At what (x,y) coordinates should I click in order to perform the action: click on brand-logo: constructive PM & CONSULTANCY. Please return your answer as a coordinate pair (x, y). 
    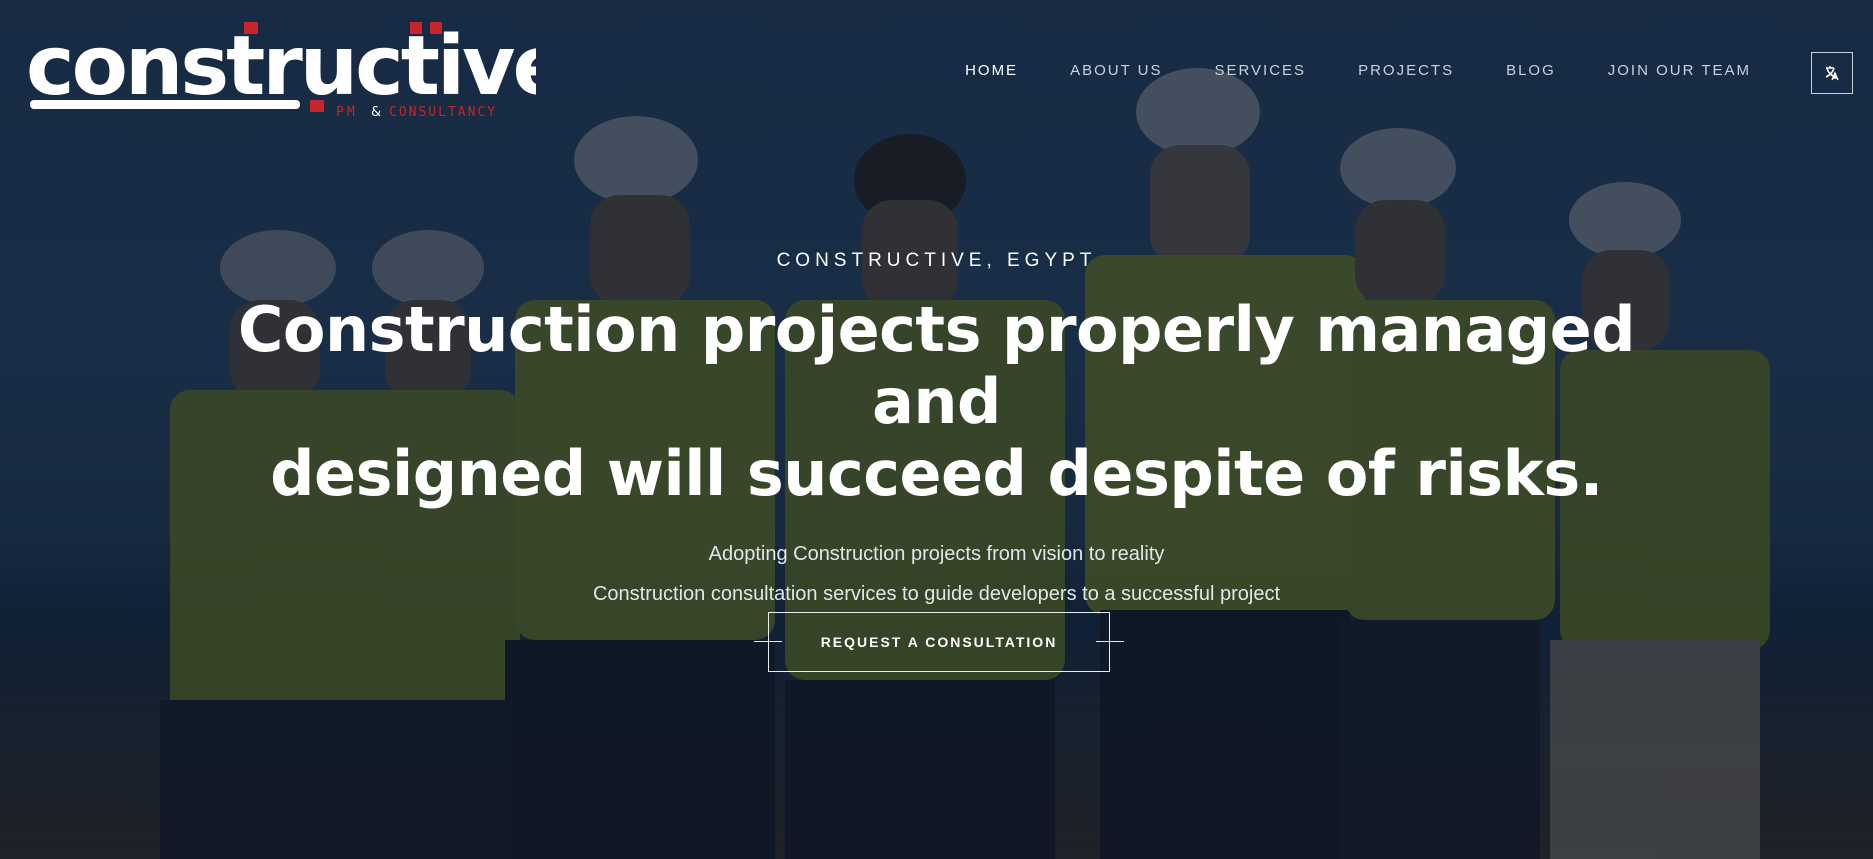
    Looking at the image, I should click on (297, 70).